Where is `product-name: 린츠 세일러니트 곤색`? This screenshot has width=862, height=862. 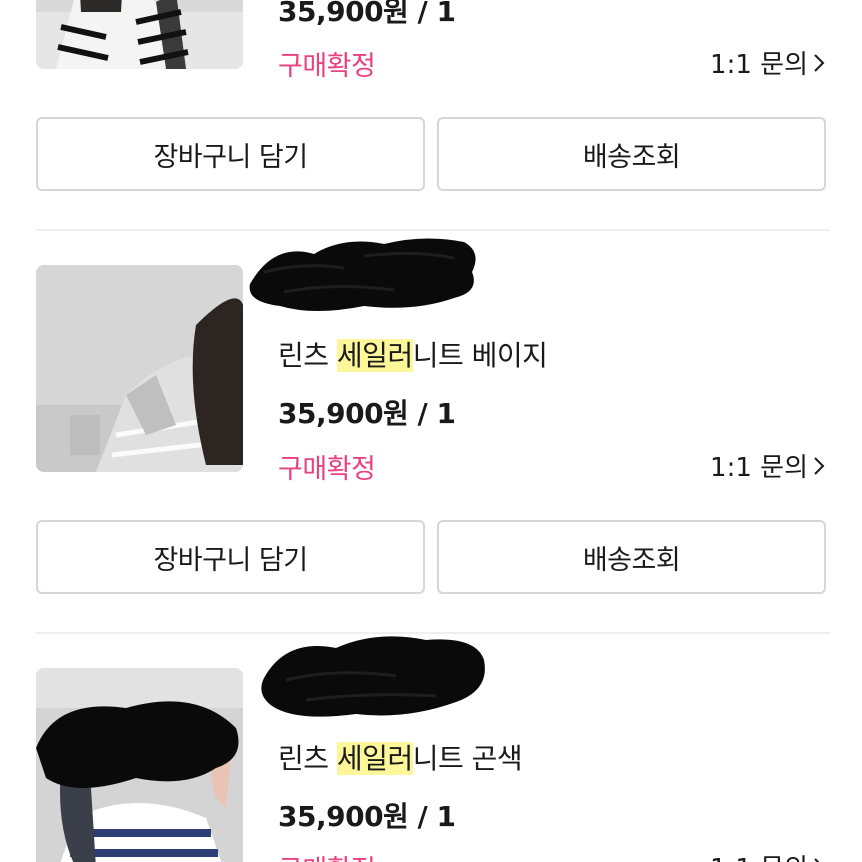
product-name: 린츠 세일러니트 곤색 is located at coordinates (400, 757).